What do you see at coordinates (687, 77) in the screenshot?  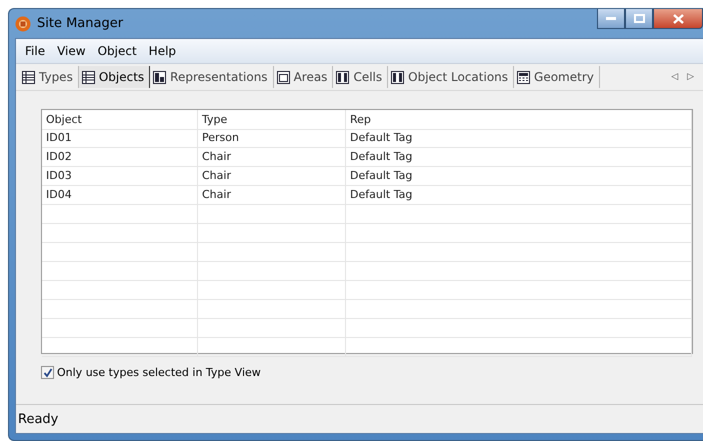 I see `tab-scroll-arrows: ◁ ▷` at bounding box center [687, 77].